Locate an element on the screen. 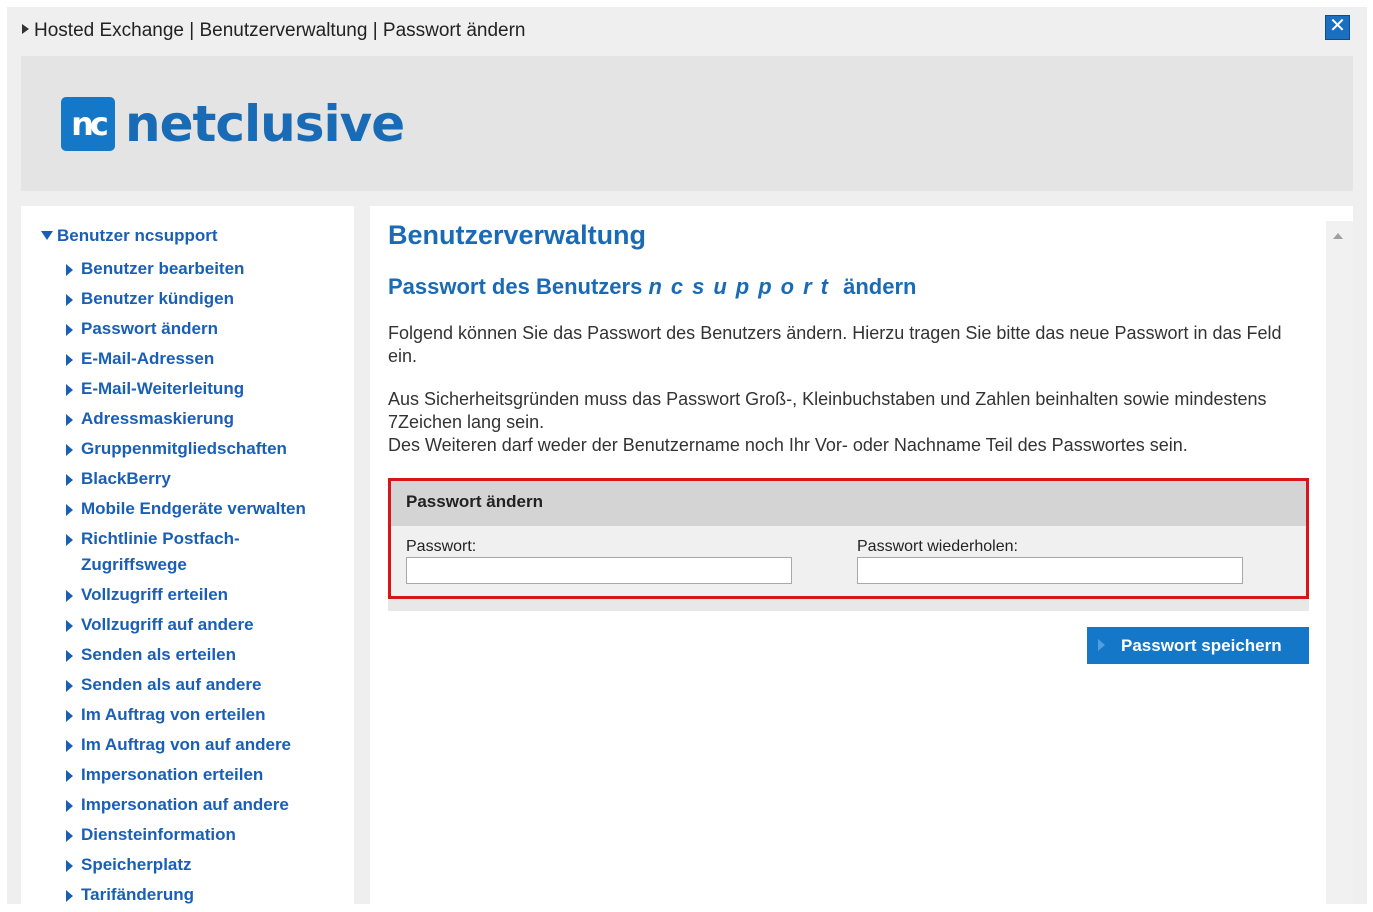  sidebar-item-label: Impersonation auf andere is located at coordinates (185, 804).